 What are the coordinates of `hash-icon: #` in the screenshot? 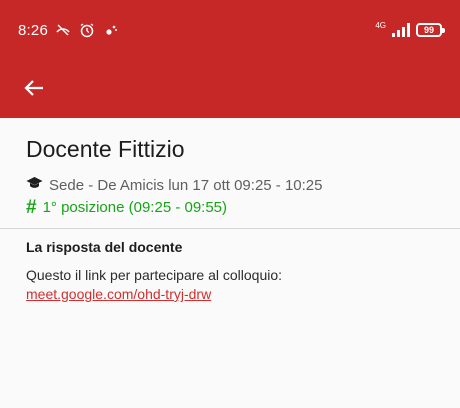 It's located at (31, 207).